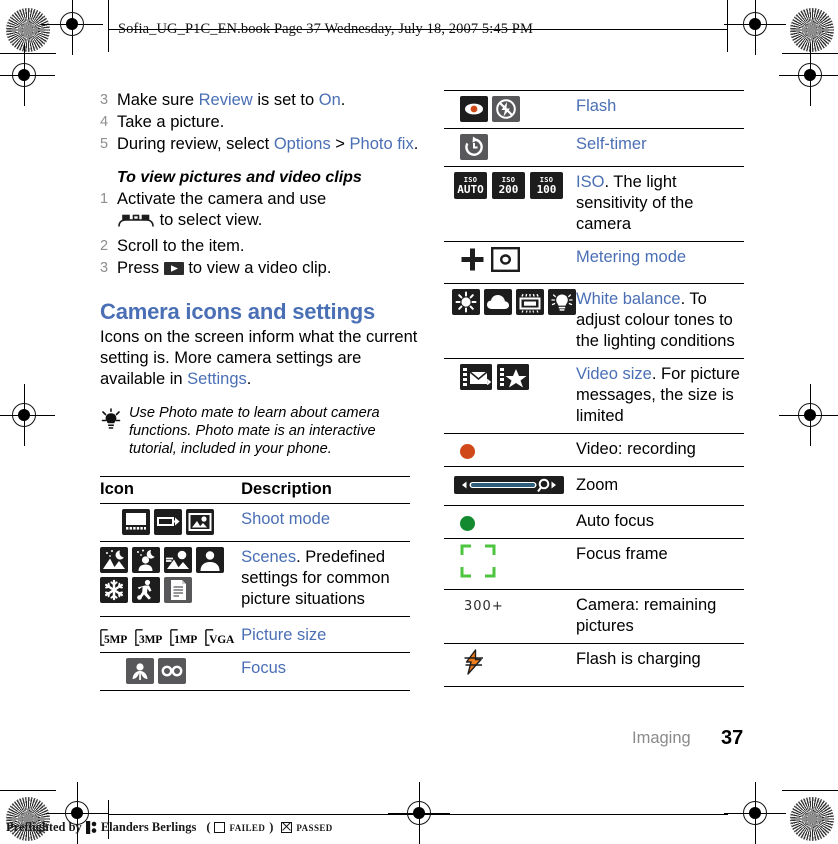  What do you see at coordinates (283, 635) in the screenshot?
I see `menu-ref-picture-size: Picture size` at bounding box center [283, 635].